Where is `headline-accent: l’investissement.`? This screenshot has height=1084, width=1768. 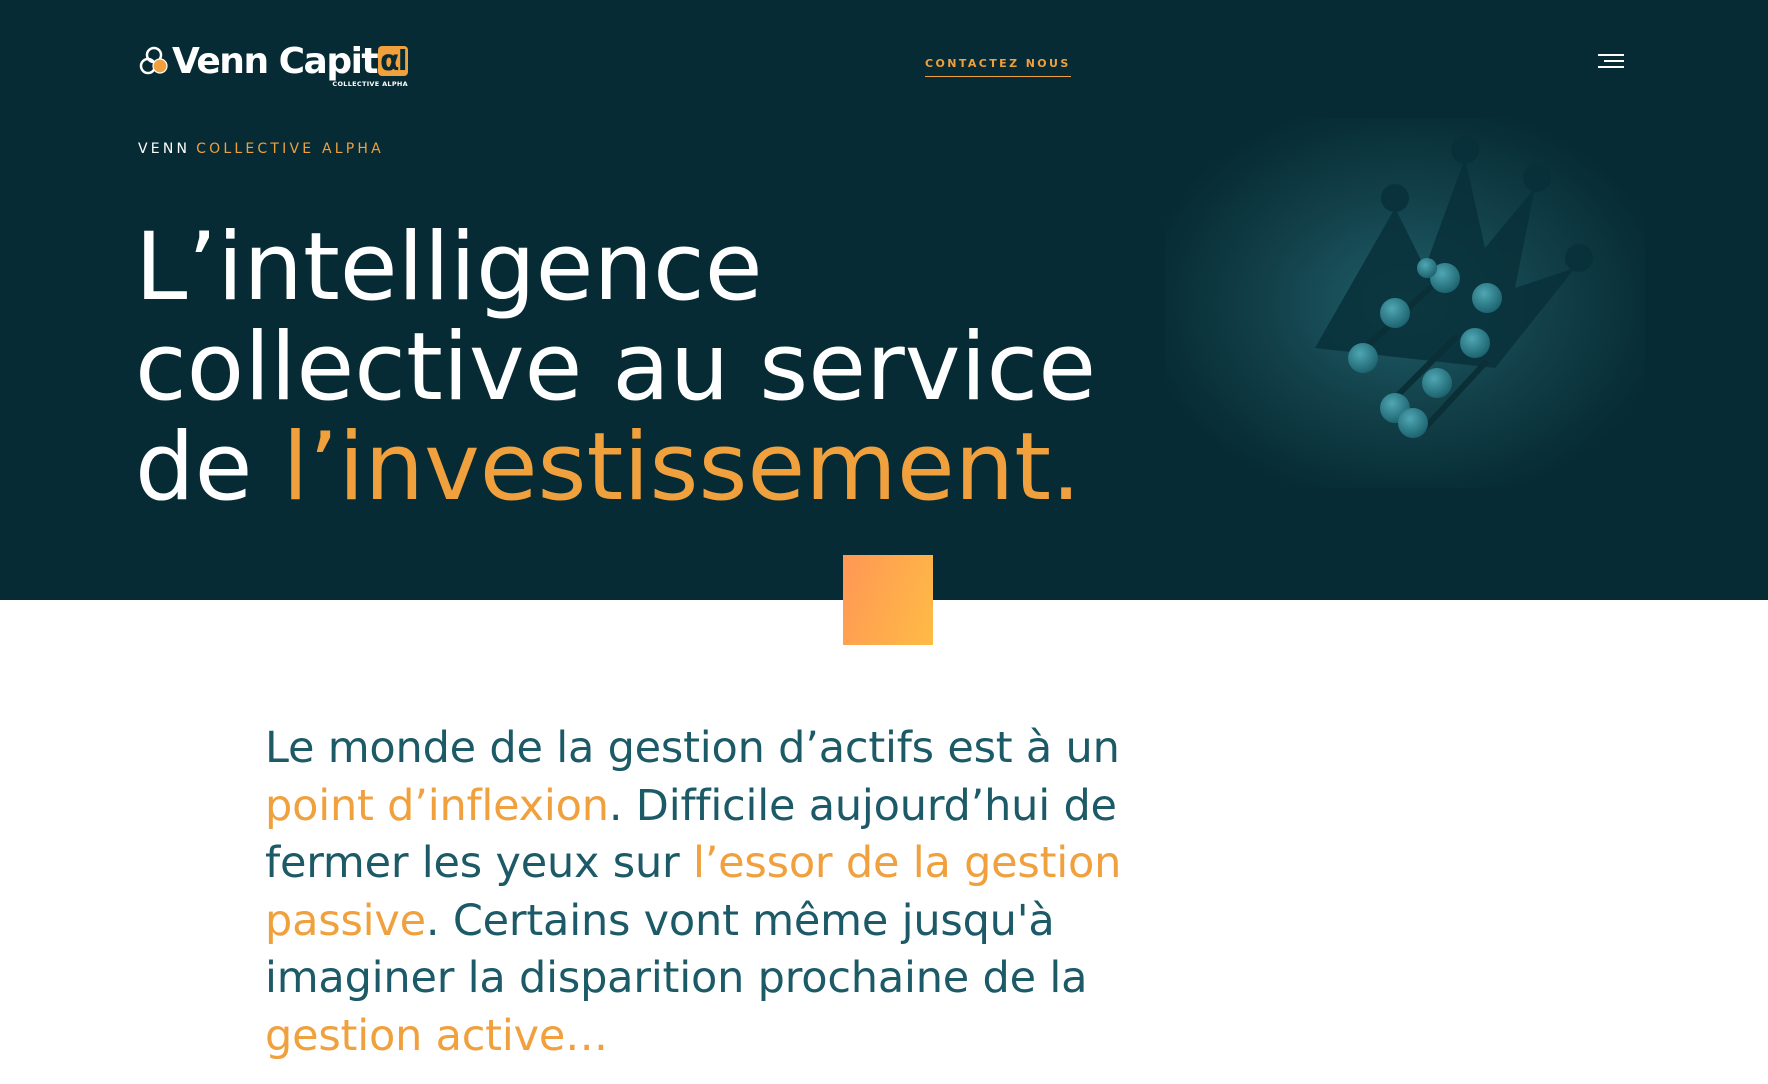
headline-accent: l’investissement. is located at coordinates (681, 467).